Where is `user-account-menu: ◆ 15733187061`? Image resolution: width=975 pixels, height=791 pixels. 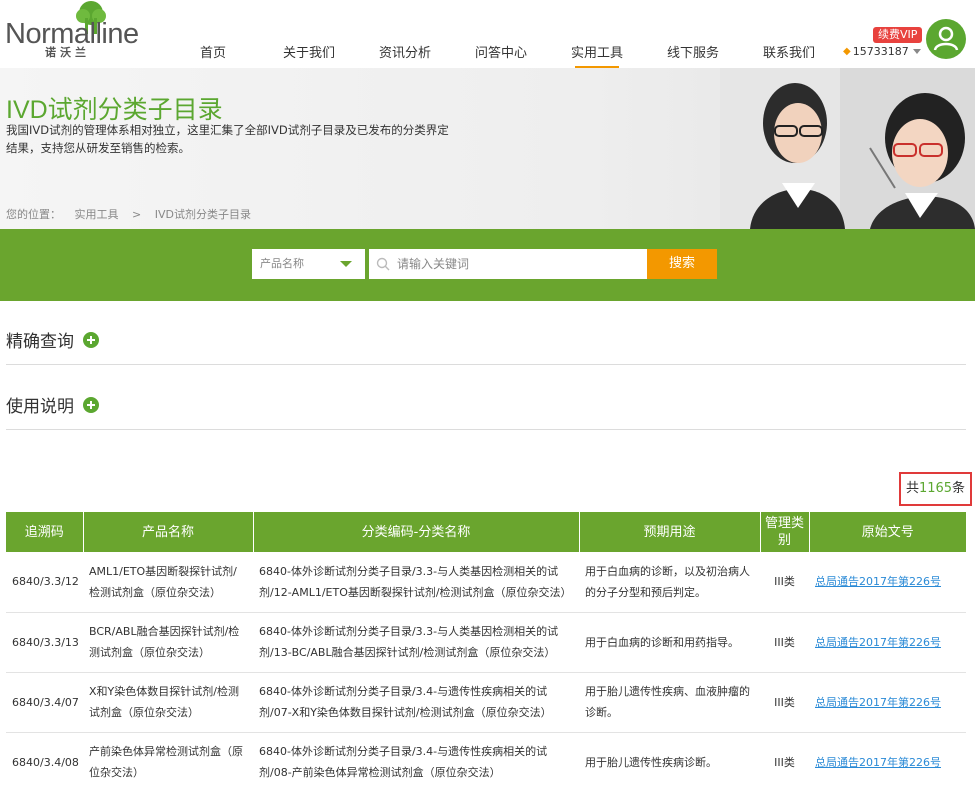 user-account-menu: ◆ 15733187061 is located at coordinates (882, 51).